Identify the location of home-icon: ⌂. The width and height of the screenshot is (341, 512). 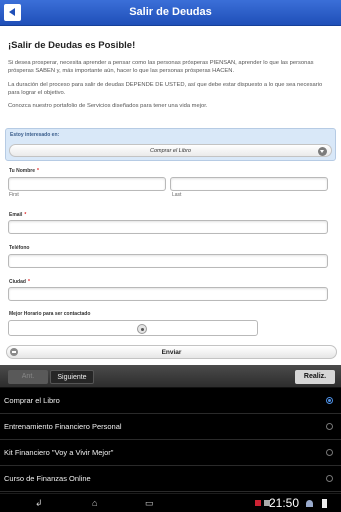
(94, 503).